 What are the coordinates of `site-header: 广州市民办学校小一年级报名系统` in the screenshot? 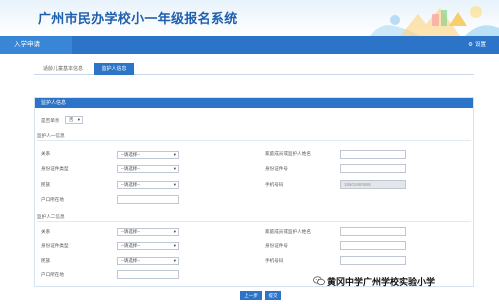 It's located at (249, 18).